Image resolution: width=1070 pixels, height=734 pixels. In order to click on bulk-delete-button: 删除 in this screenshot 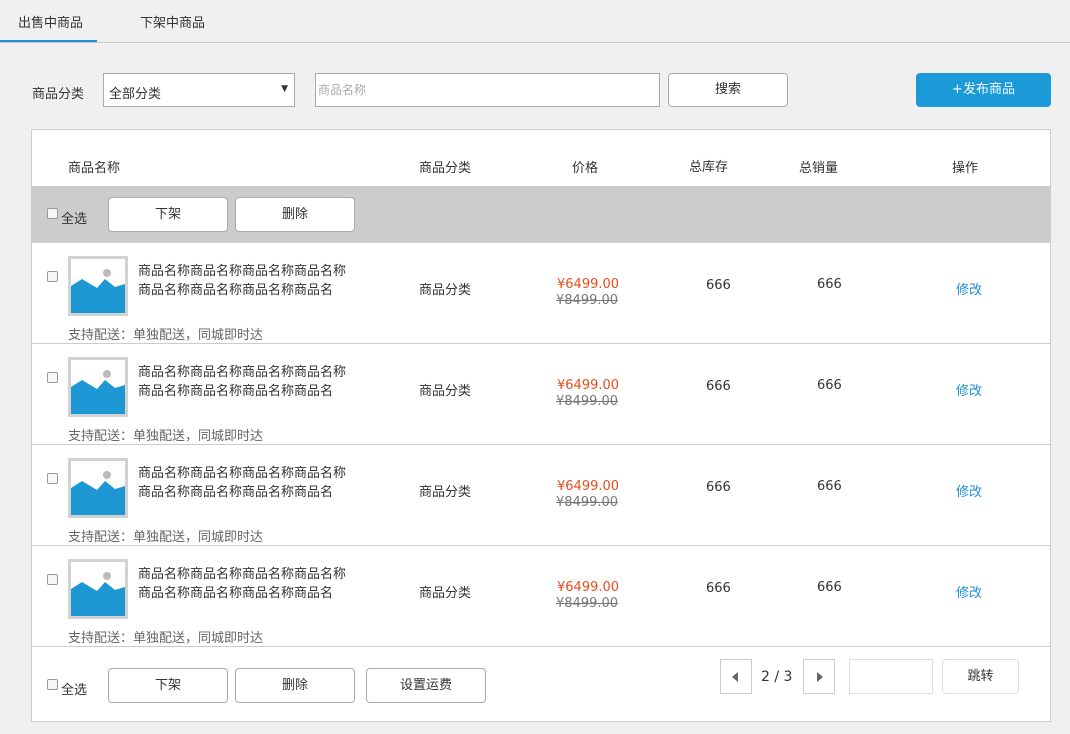, I will do `click(295, 214)`.